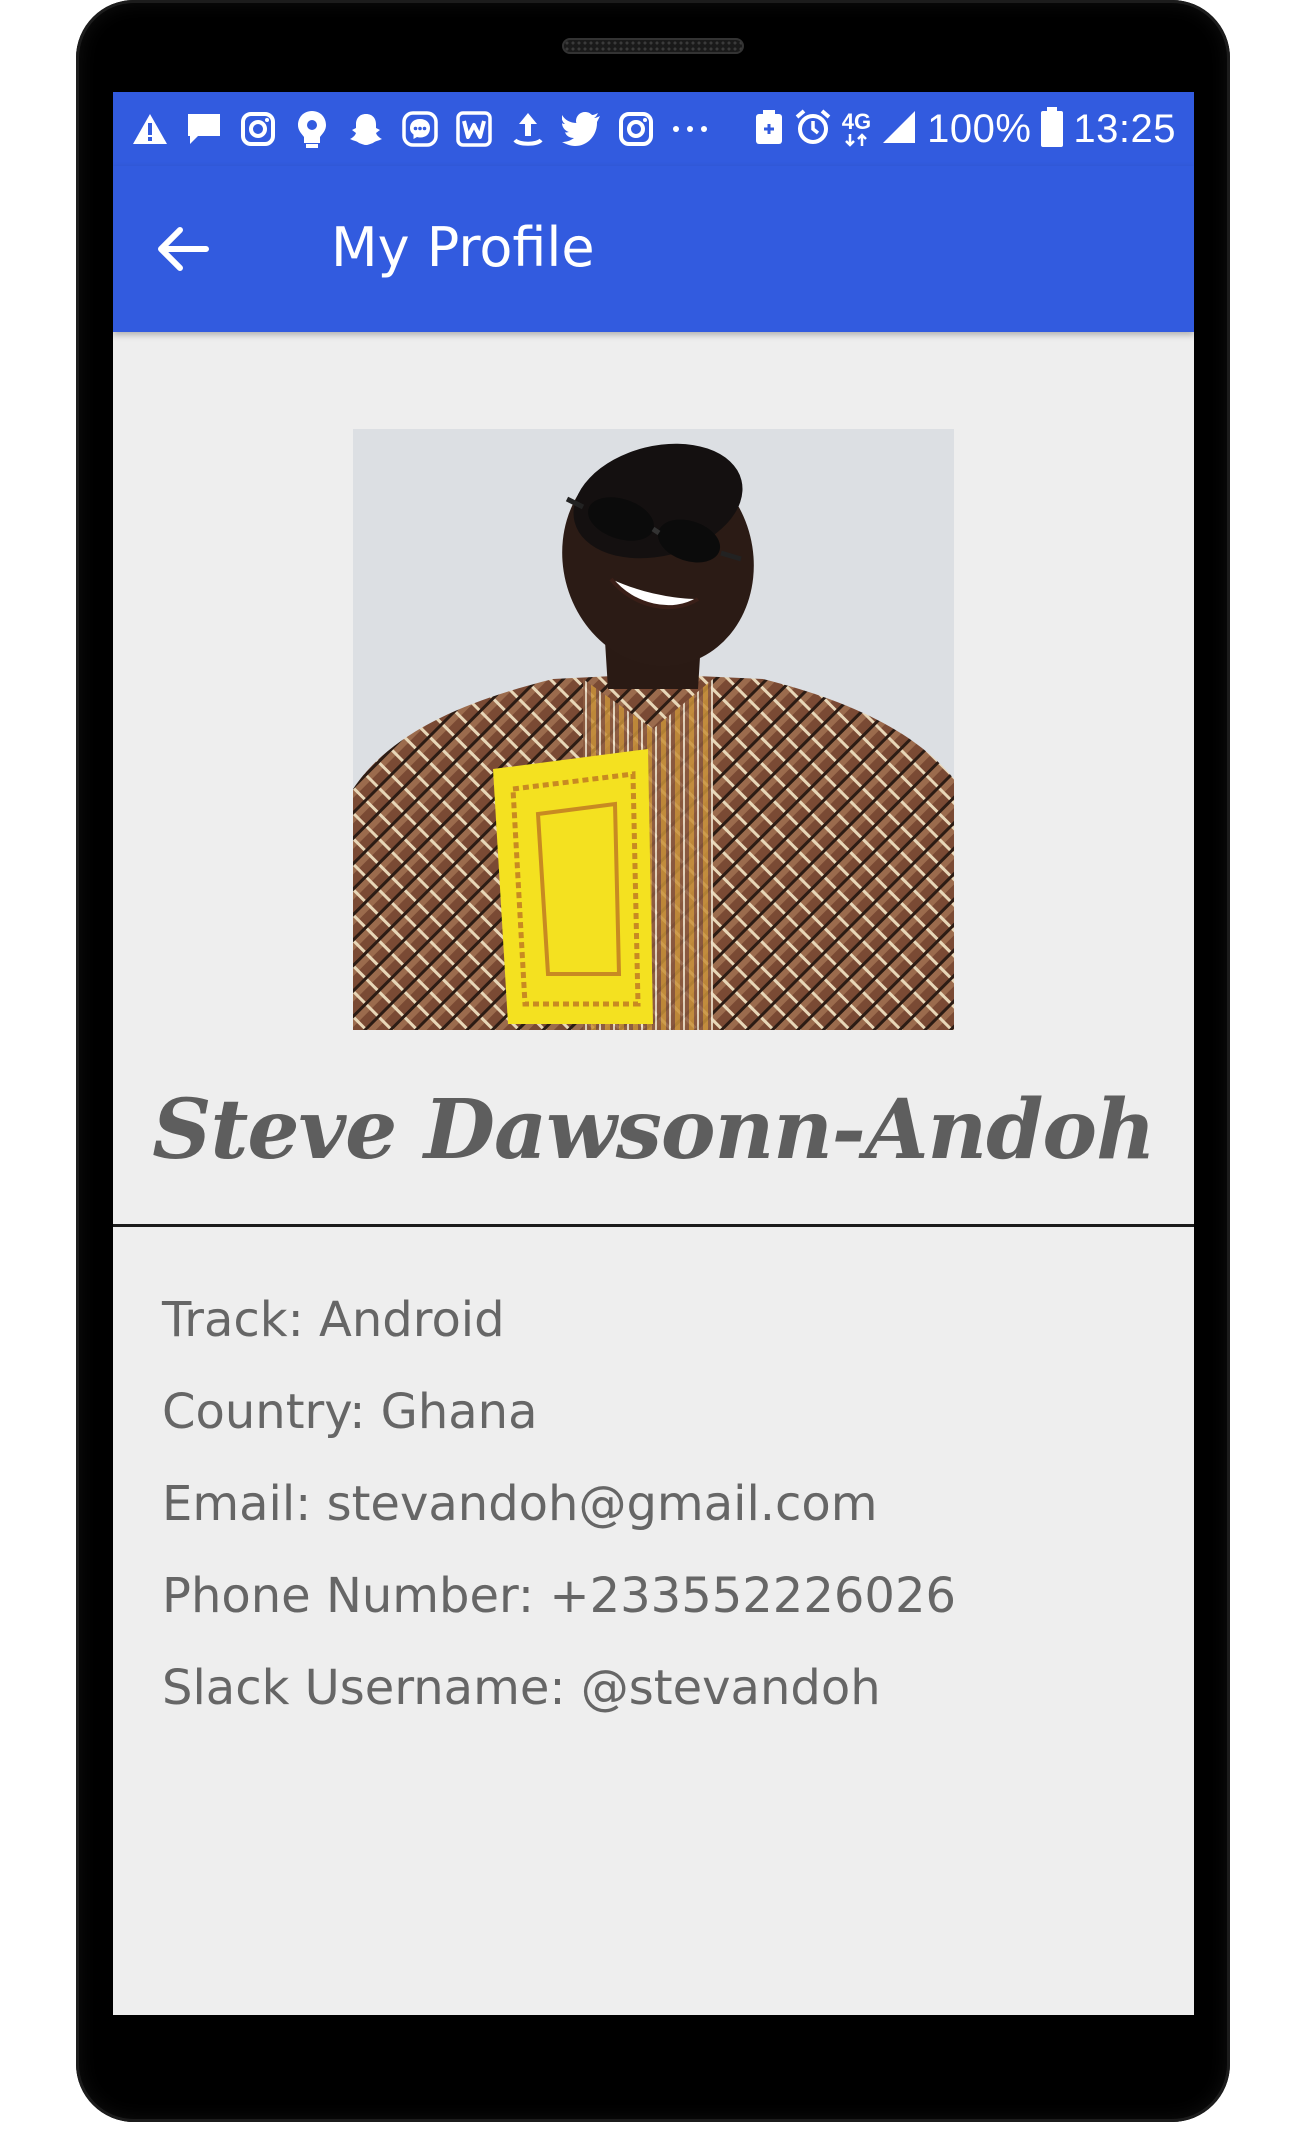 This screenshot has height=2130, width=1305. I want to click on upload-icon, so click(528, 129).